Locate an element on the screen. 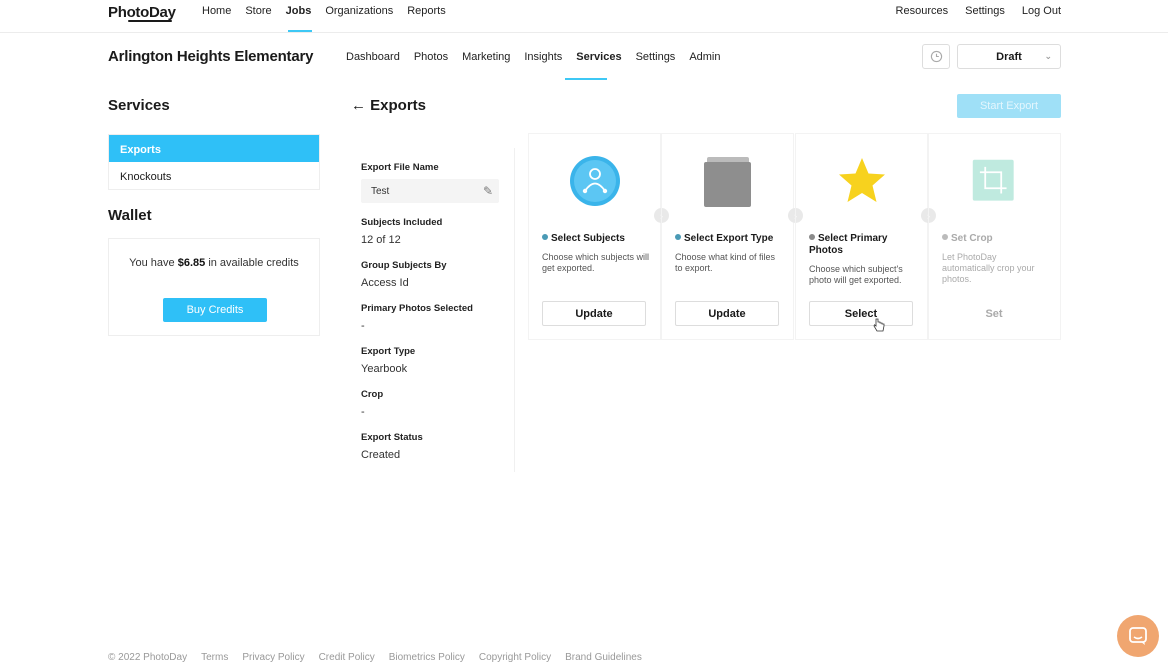  update-subjects-button: Update is located at coordinates (594, 313).